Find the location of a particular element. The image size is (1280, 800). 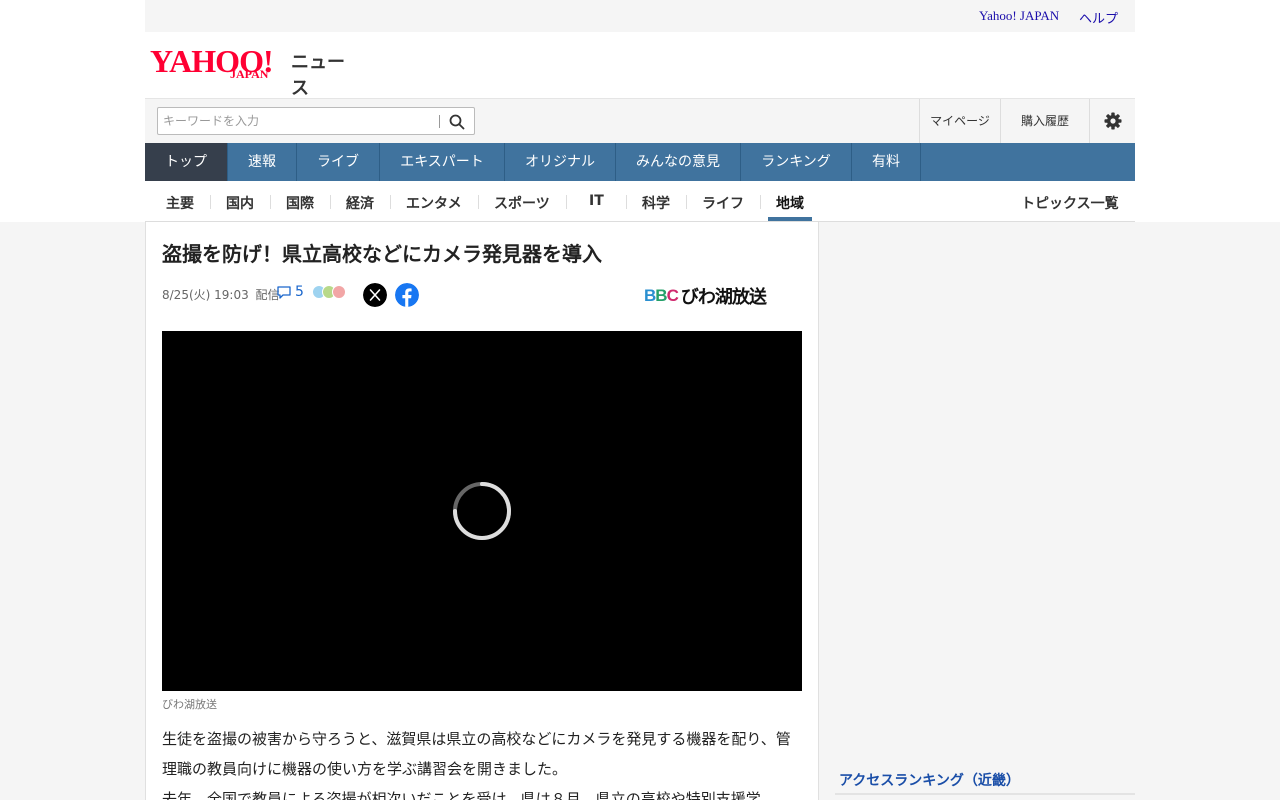

nav-original: オリジナル is located at coordinates (560, 162).